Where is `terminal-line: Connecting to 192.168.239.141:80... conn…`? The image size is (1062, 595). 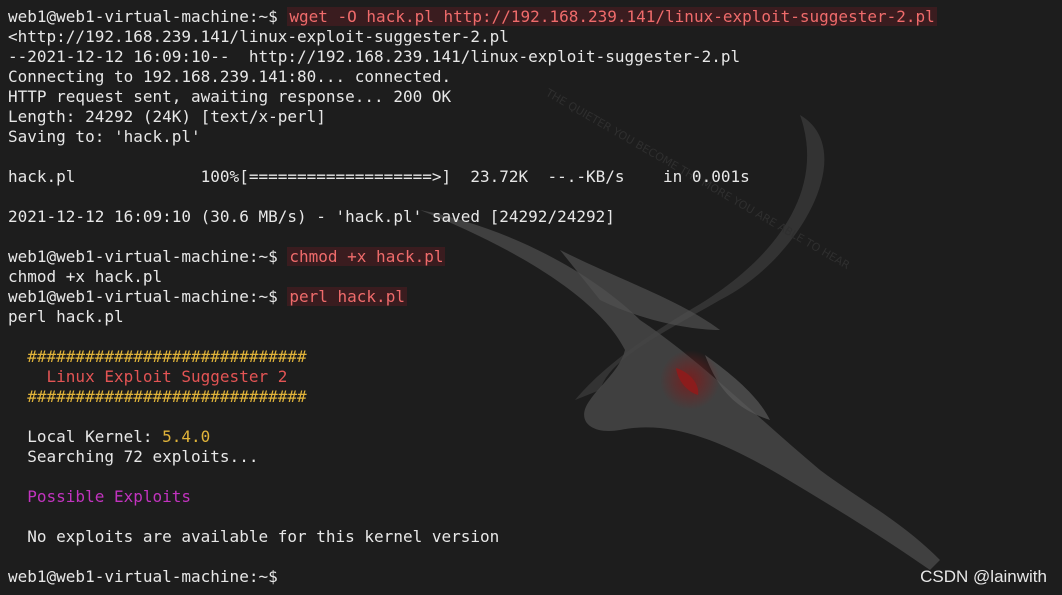 terminal-line: Connecting to 192.168.239.141:80... conn… is located at coordinates (230, 76).